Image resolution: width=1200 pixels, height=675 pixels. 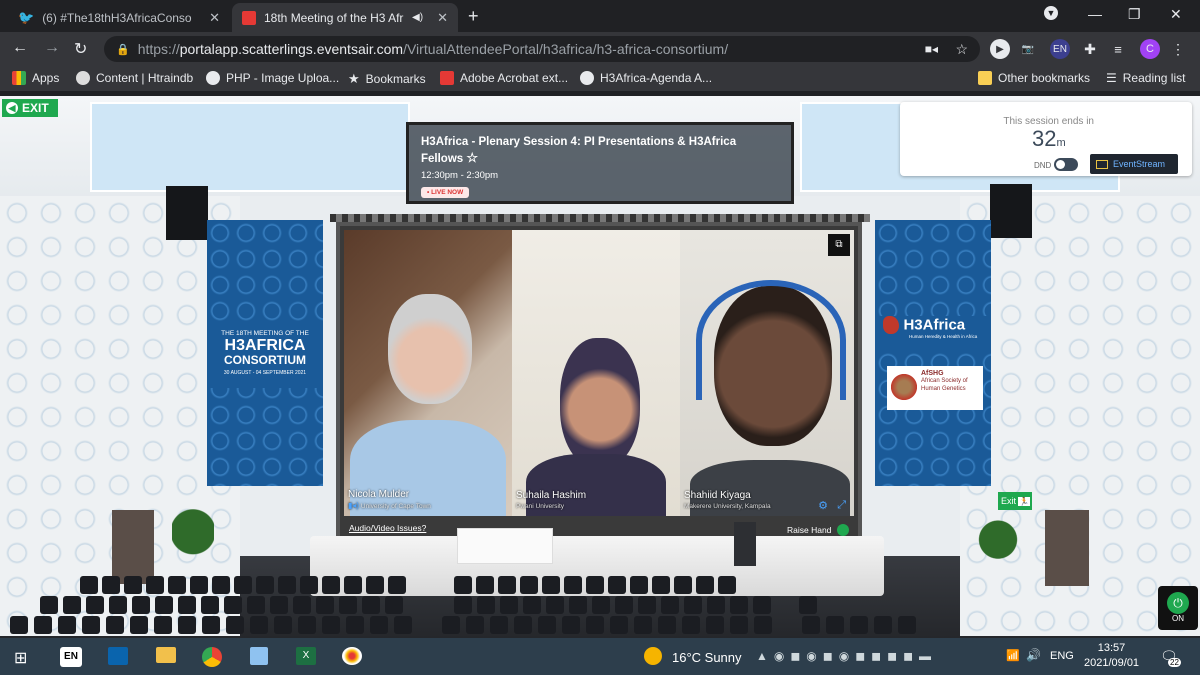 I want to click on wifi-icon: 📶, so click(x=1013, y=655).